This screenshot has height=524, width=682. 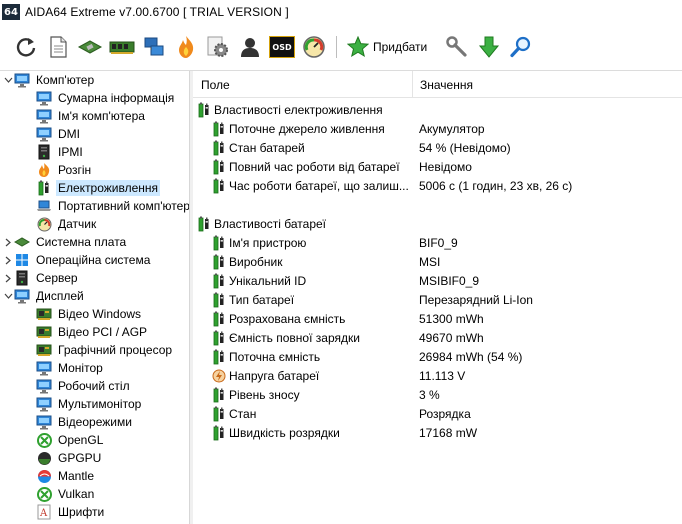 I want to click on column-header: Поле Значення, so click(x=437, y=84).